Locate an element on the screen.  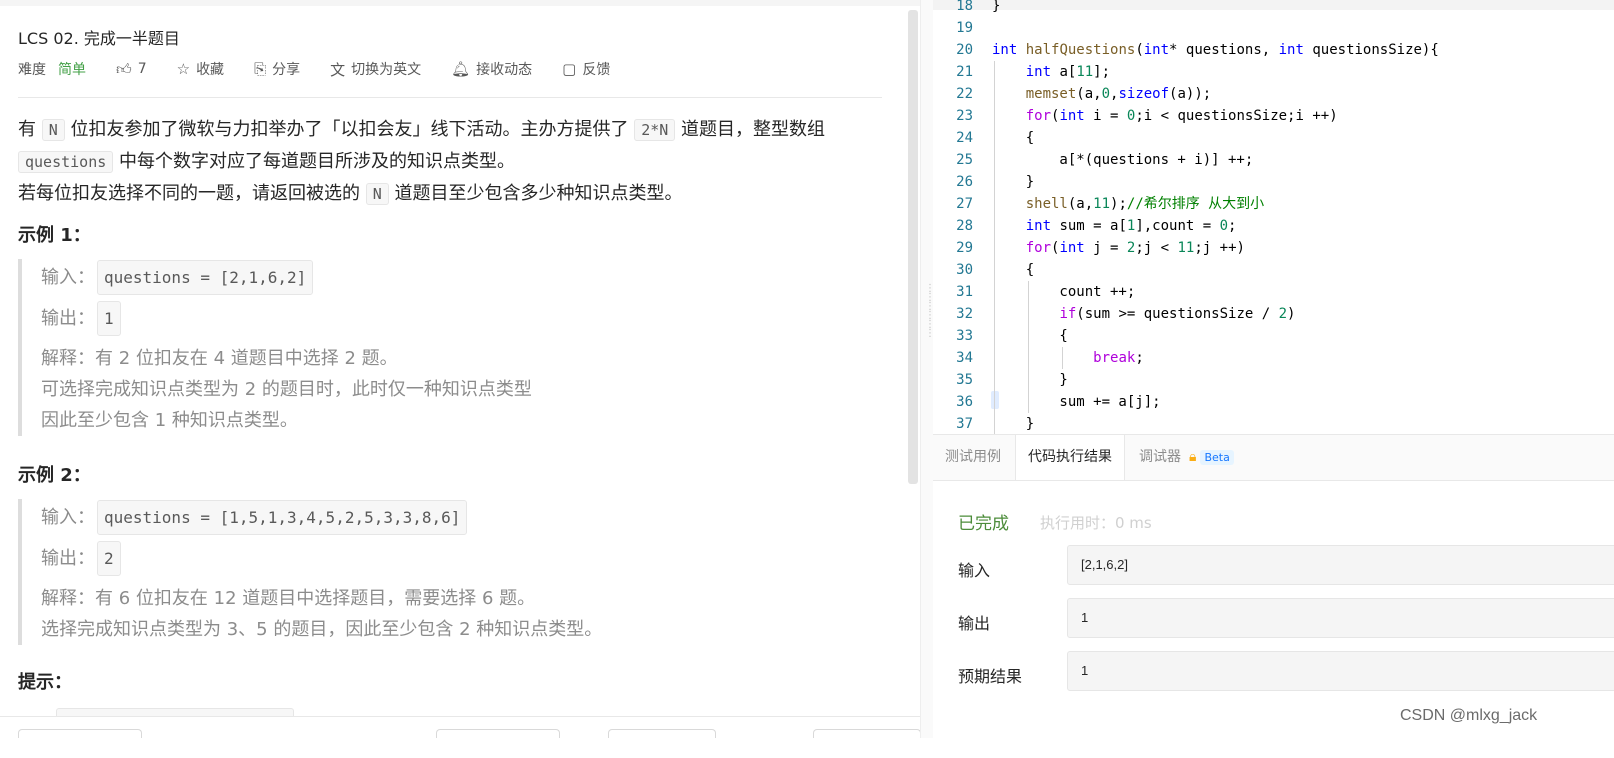
tab-testcase: 测试用例 is located at coordinates (973, 457).